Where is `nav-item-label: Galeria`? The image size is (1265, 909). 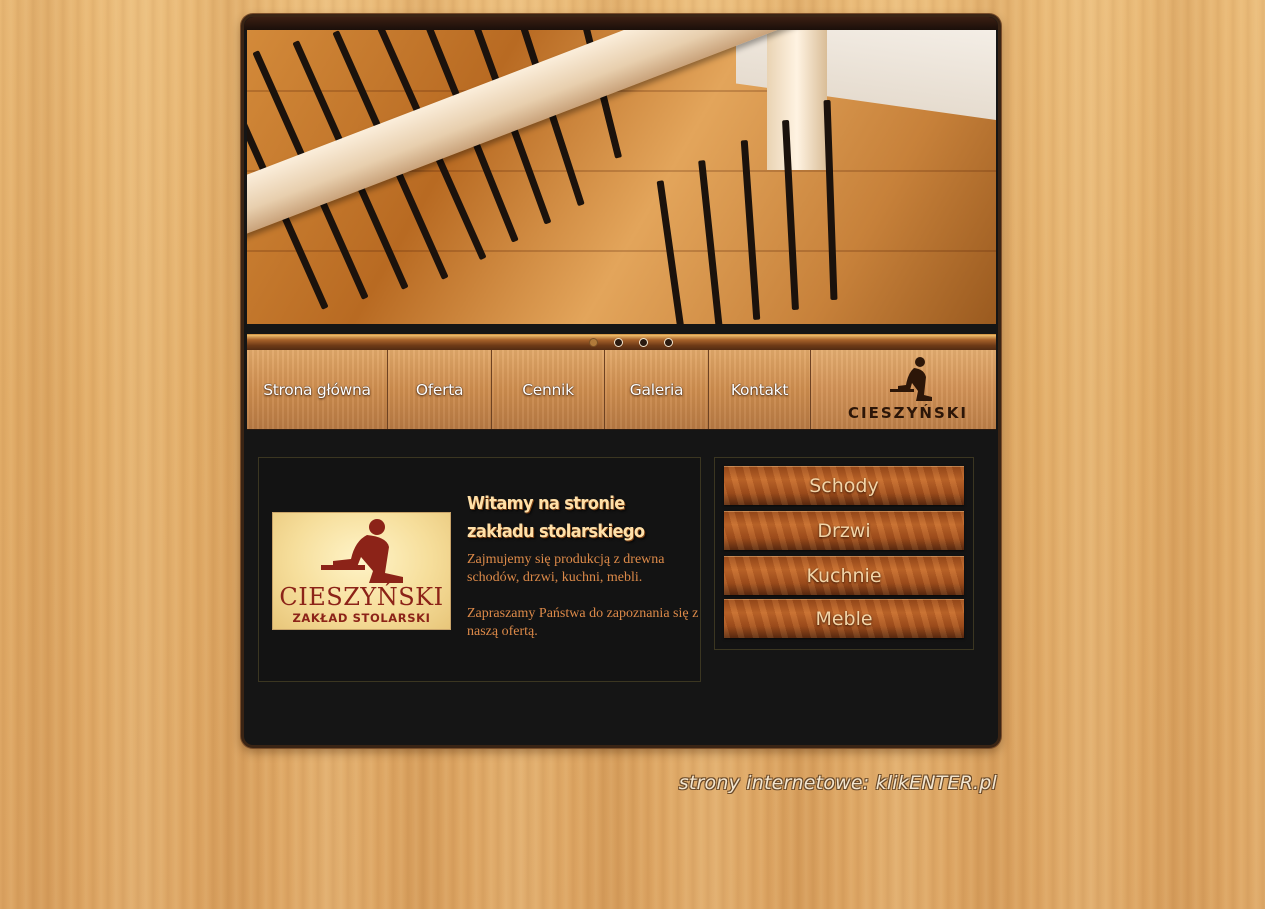 nav-item-label: Galeria is located at coordinates (656, 389).